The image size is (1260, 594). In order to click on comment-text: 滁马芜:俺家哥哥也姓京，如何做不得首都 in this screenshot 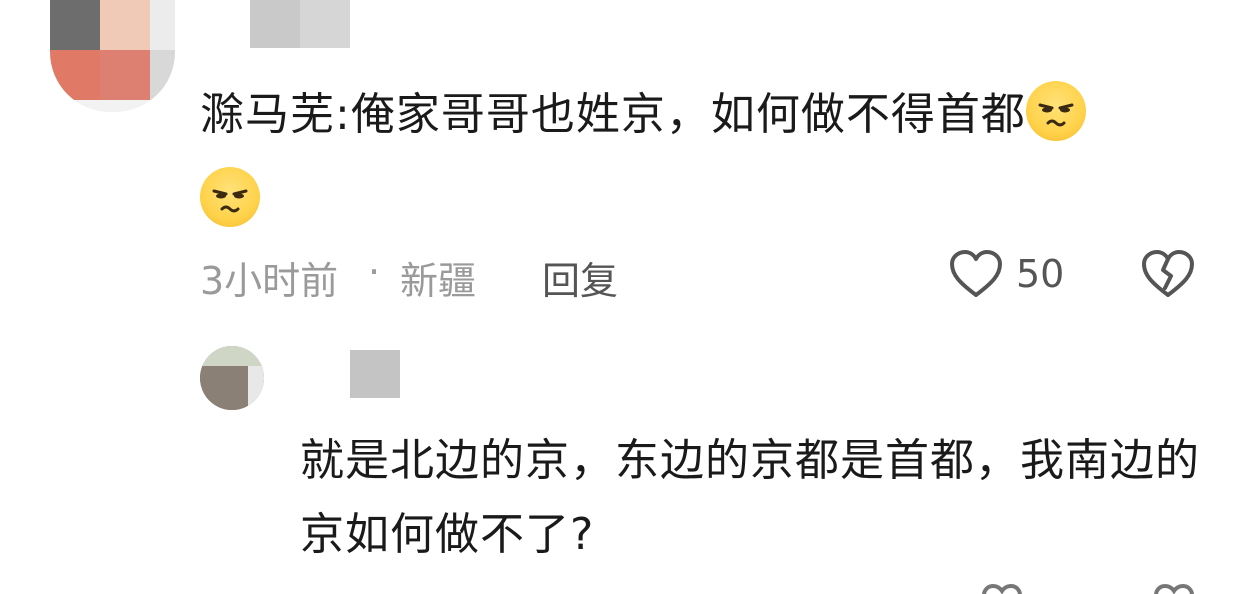, I will do `click(613, 114)`.